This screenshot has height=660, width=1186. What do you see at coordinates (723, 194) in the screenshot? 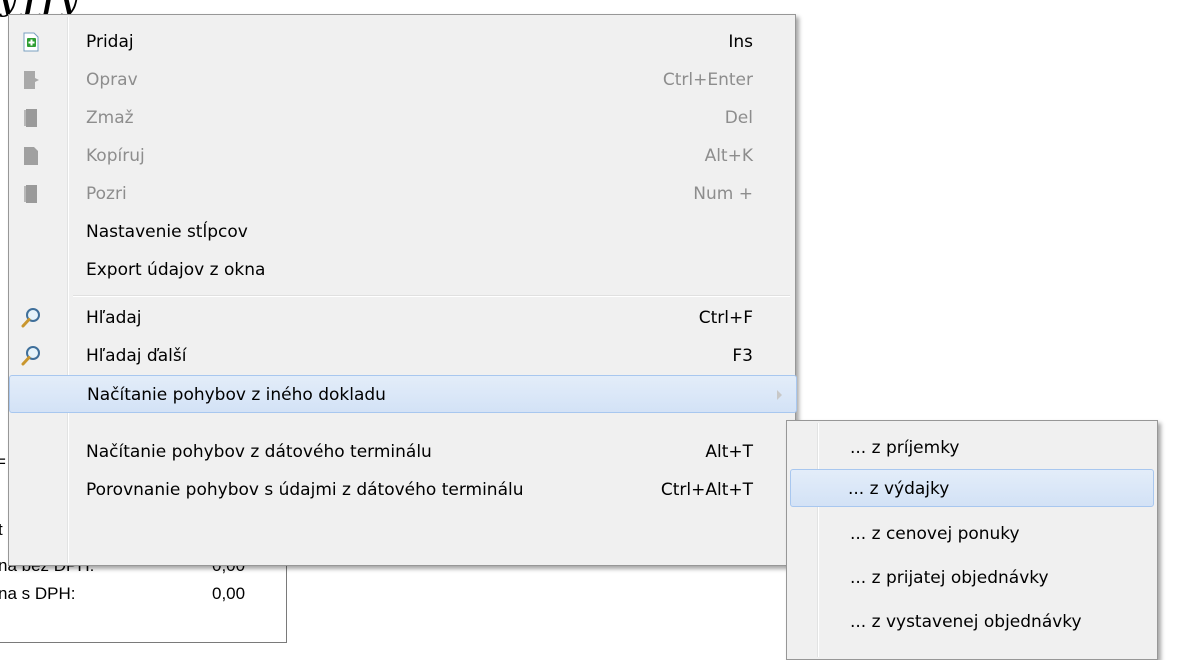
I see `menu-item-shortcut: Num +` at bounding box center [723, 194].